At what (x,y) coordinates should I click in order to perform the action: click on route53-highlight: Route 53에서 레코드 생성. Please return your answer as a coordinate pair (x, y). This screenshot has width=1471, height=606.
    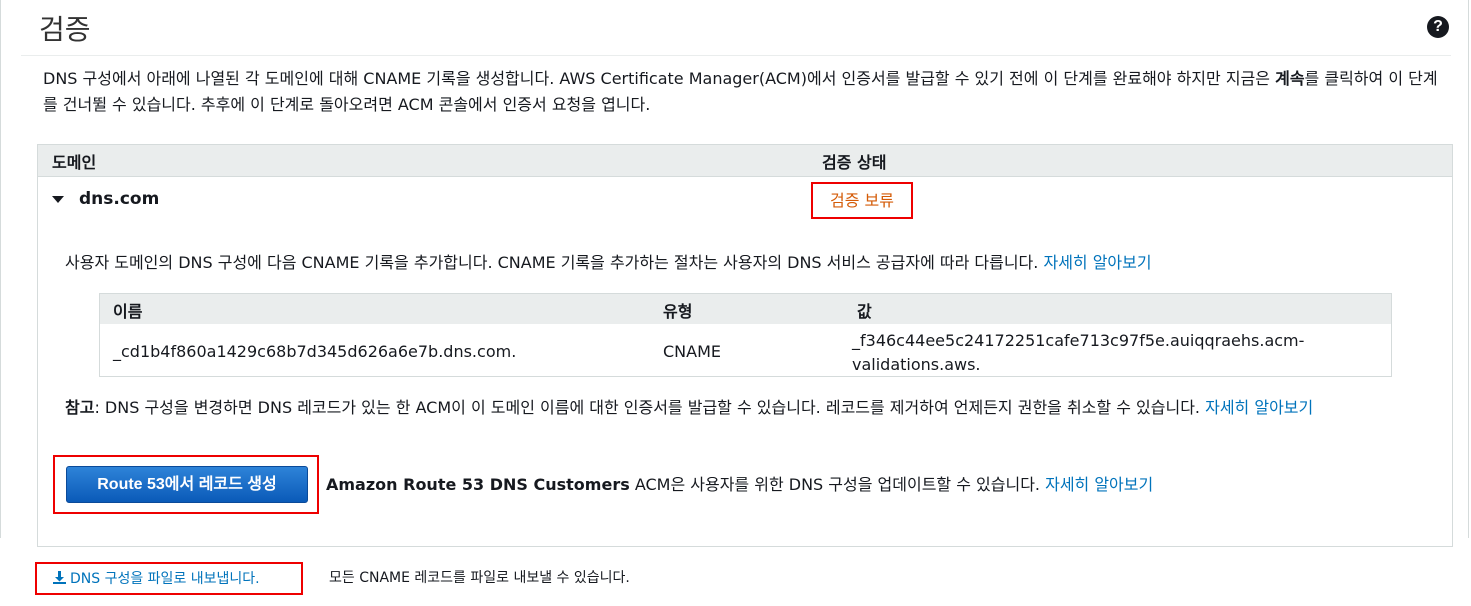
    Looking at the image, I should click on (186, 484).